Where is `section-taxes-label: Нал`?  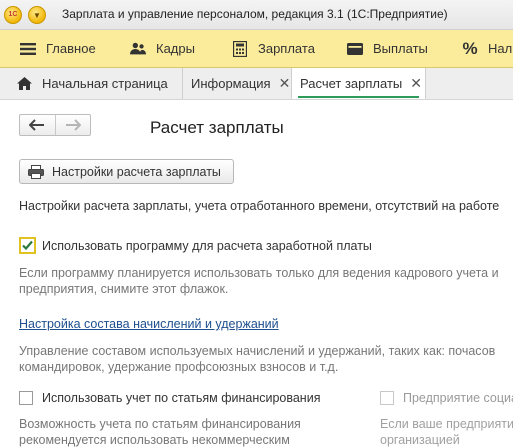 section-taxes-label: Нал is located at coordinates (500, 48).